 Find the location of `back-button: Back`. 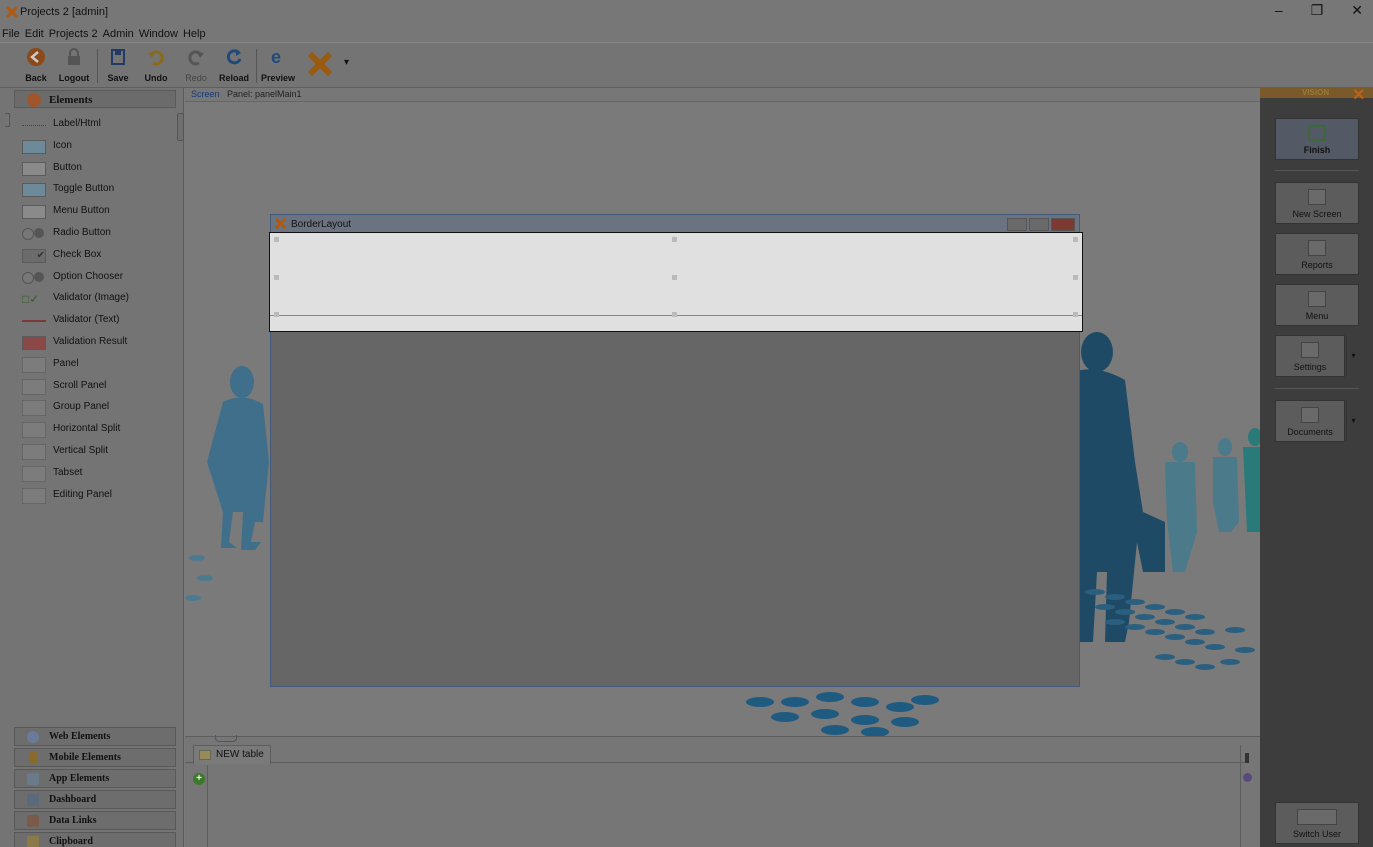

back-button: Back is located at coordinates (36, 66).